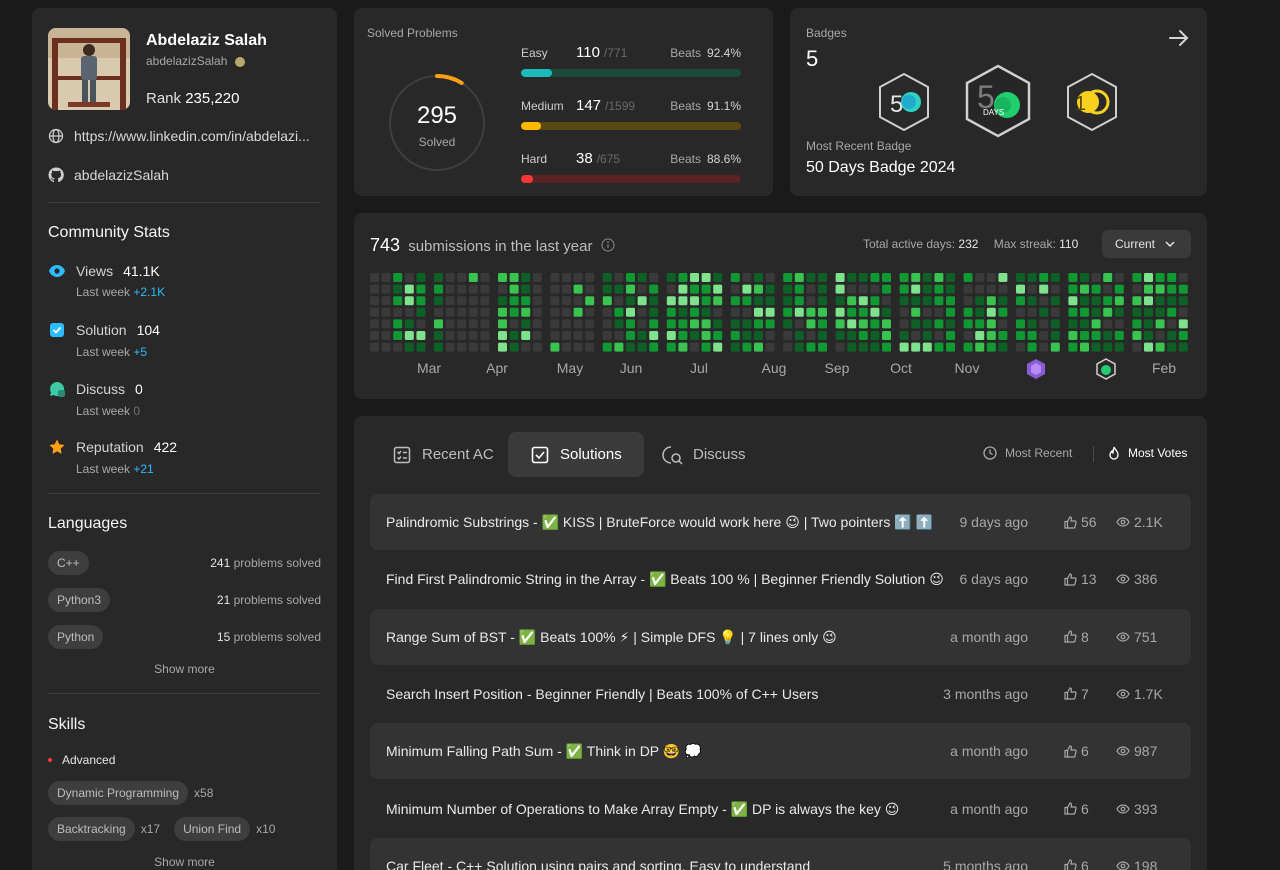  What do you see at coordinates (576, 454) in the screenshot?
I see `tab-solutions: Solutions` at bounding box center [576, 454].